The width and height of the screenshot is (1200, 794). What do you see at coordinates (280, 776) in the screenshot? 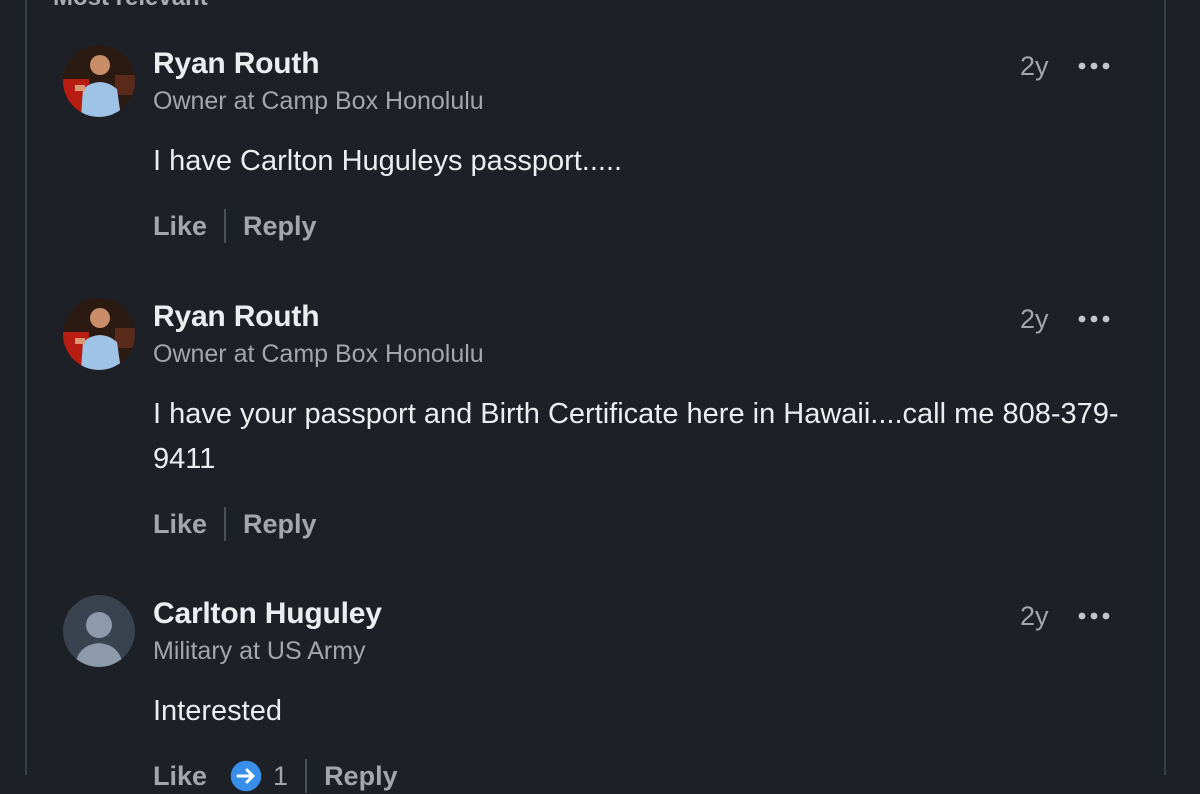
I see `reaction-count: 1` at bounding box center [280, 776].